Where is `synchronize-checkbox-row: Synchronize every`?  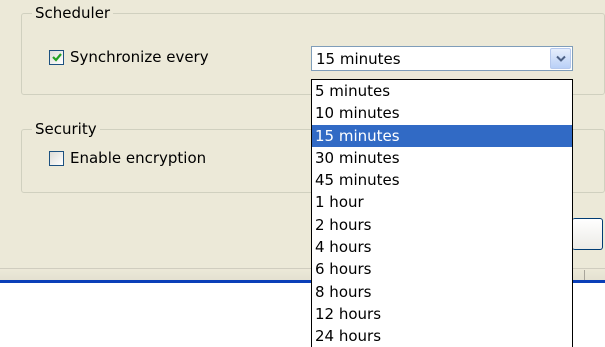
synchronize-checkbox-row: Synchronize every is located at coordinates (129, 57).